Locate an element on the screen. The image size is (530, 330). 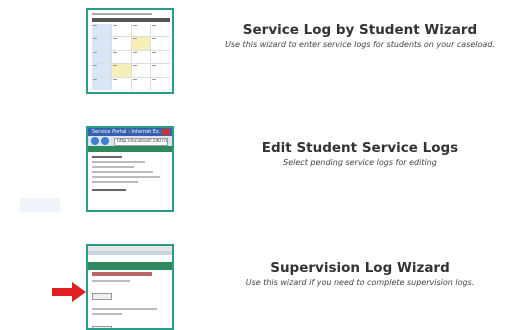
close-icon is located at coordinates (166, 132).